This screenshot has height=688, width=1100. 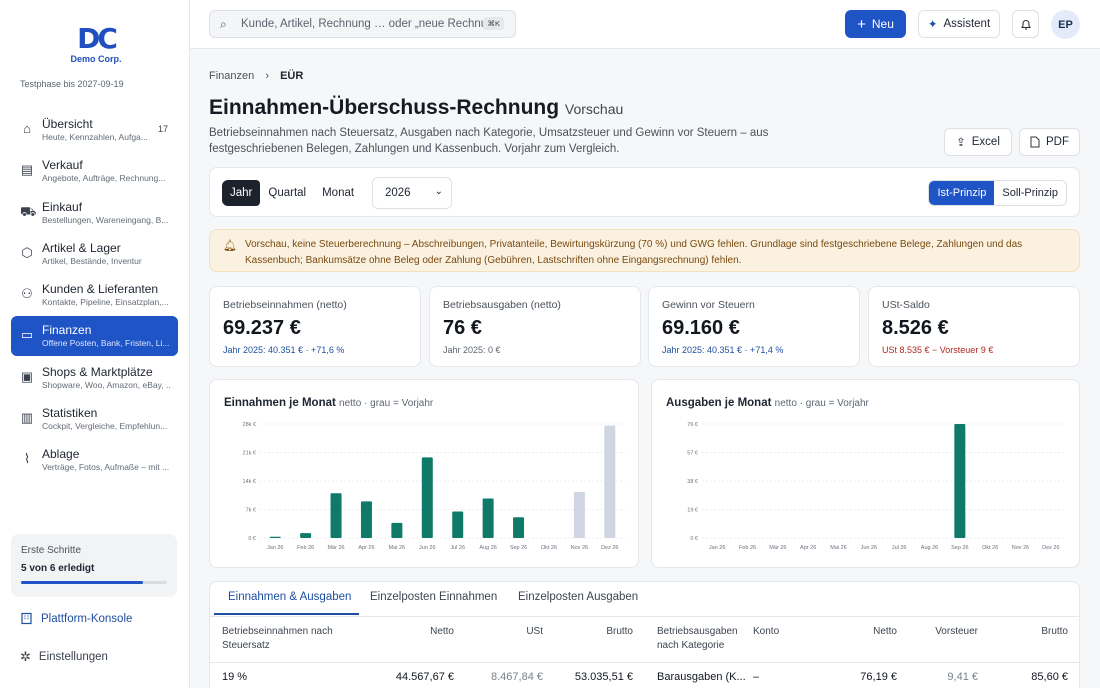 What do you see at coordinates (231, 76) in the screenshot?
I see `breadcrumb-finanzen: Finanzen` at bounding box center [231, 76].